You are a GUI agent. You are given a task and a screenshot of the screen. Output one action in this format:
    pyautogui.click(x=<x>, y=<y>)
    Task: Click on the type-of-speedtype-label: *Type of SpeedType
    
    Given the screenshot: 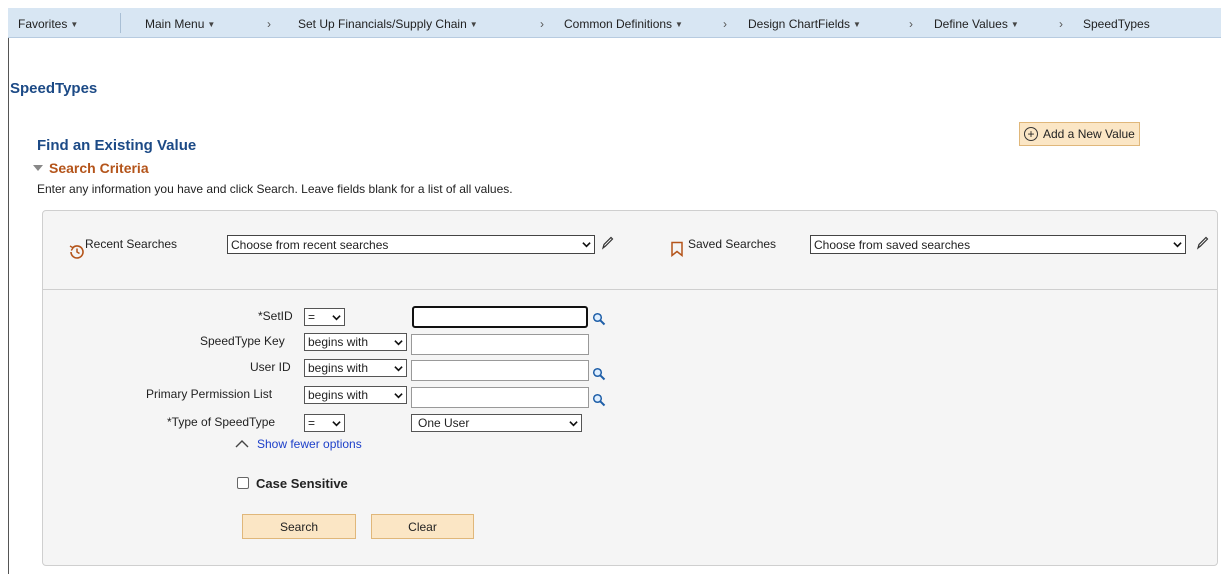 What is the action you would take?
    pyautogui.click(x=221, y=422)
    